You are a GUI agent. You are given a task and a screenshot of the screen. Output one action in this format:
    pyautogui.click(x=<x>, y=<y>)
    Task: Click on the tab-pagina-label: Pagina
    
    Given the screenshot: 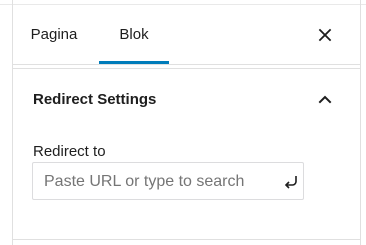 What is the action you would take?
    pyautogui.click(x=54, y=34)
    